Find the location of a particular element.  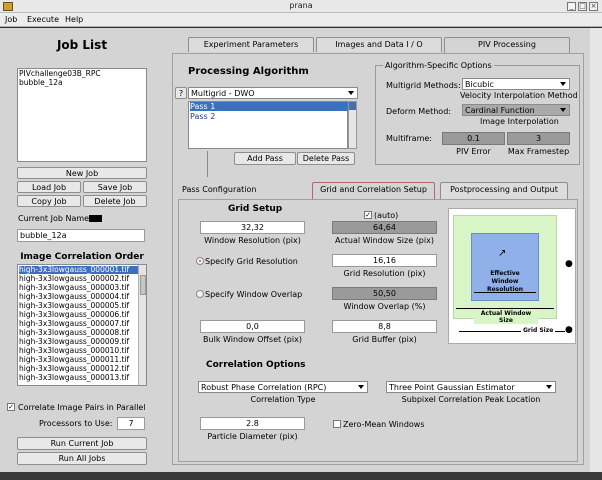

minimize-button: _ is located at coordinates (571, 6).